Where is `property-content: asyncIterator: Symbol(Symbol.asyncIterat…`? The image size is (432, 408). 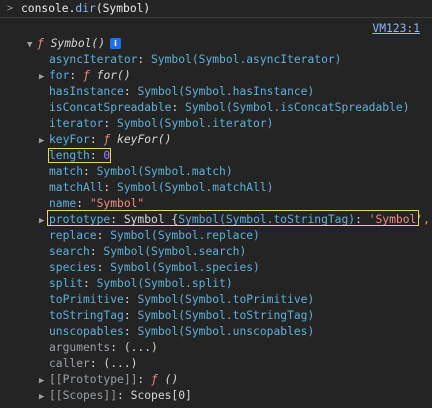
property-content: asyncIterator: Symbol(Symbol.asyncIterat… is located at coordinates (195, 59).